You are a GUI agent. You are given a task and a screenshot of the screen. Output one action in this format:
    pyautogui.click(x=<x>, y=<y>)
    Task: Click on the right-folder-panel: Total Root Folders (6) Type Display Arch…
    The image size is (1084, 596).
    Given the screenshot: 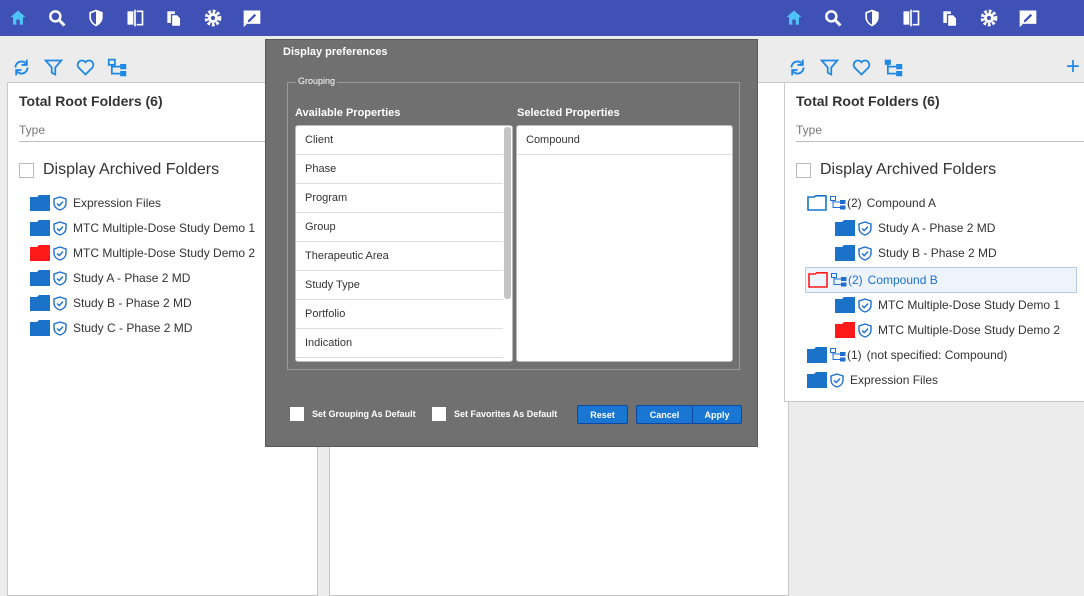 What is the action you would take?
    pyautogui.click(x=934, y=242)
    